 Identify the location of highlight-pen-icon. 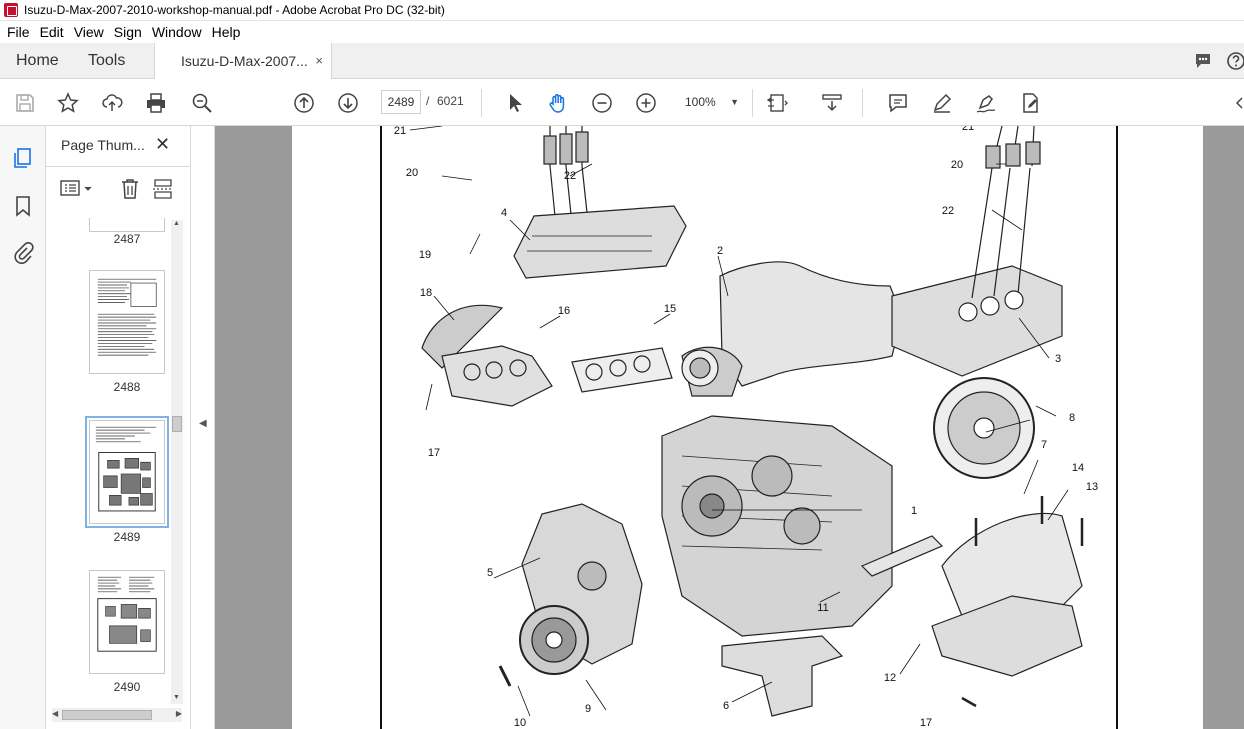
(942, 103).